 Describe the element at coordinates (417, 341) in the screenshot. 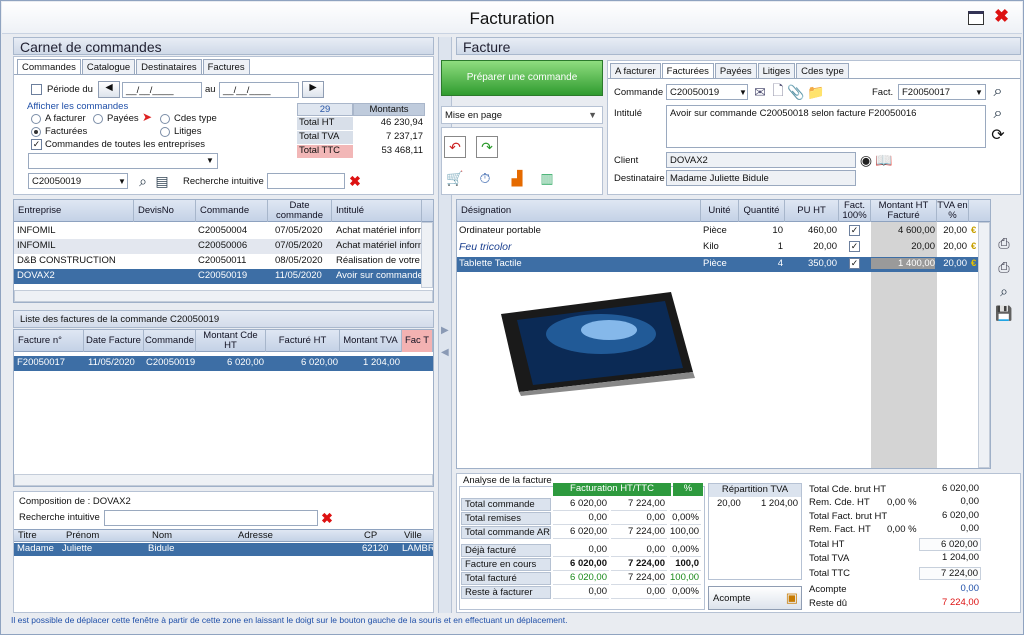

I see `col-fac-t: Fac T` at that location.